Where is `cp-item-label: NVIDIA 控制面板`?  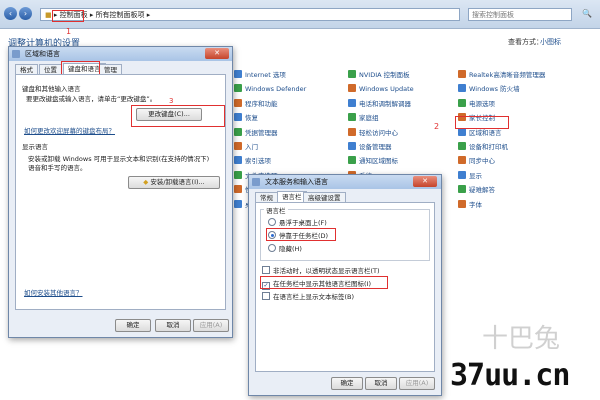 cp-item-label: NVIDIA 控制面板 is located at coordinates (384, 75).